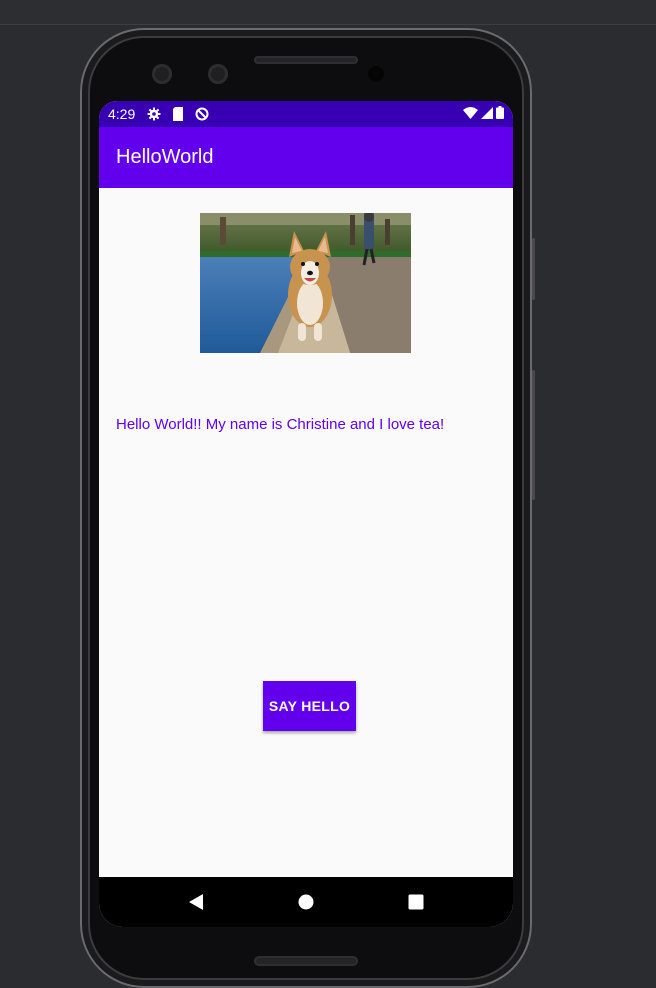 Image resolution: width=656 pixels, height=988 pixels. Describe the element at coordinates (500, 114) in the screenshot. I see `battery-icon` at that location.